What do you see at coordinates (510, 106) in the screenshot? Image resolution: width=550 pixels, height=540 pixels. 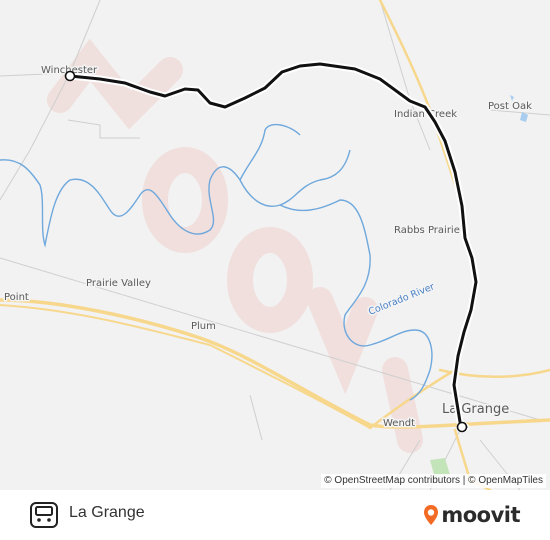 I see `place-post-oak: Post Oak` at bounding box center [510, 106].